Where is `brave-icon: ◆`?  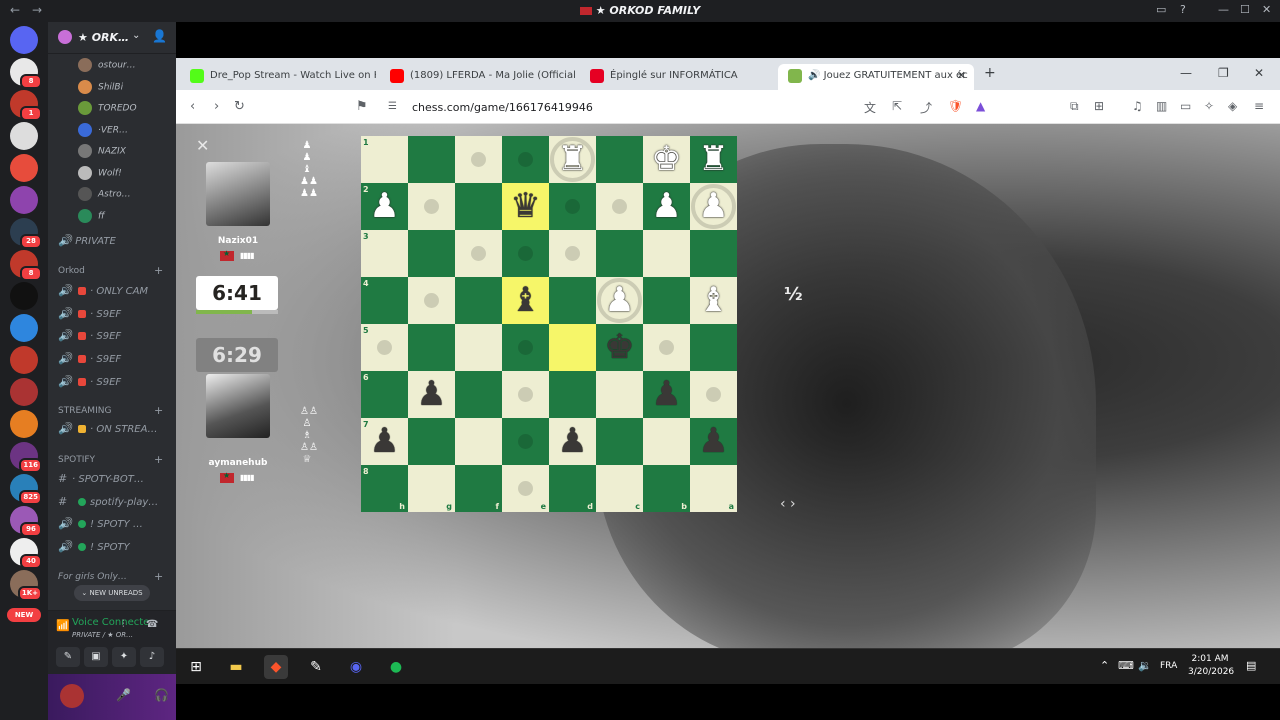 brave-icon: ◆ is located at coordinates (276, 667).